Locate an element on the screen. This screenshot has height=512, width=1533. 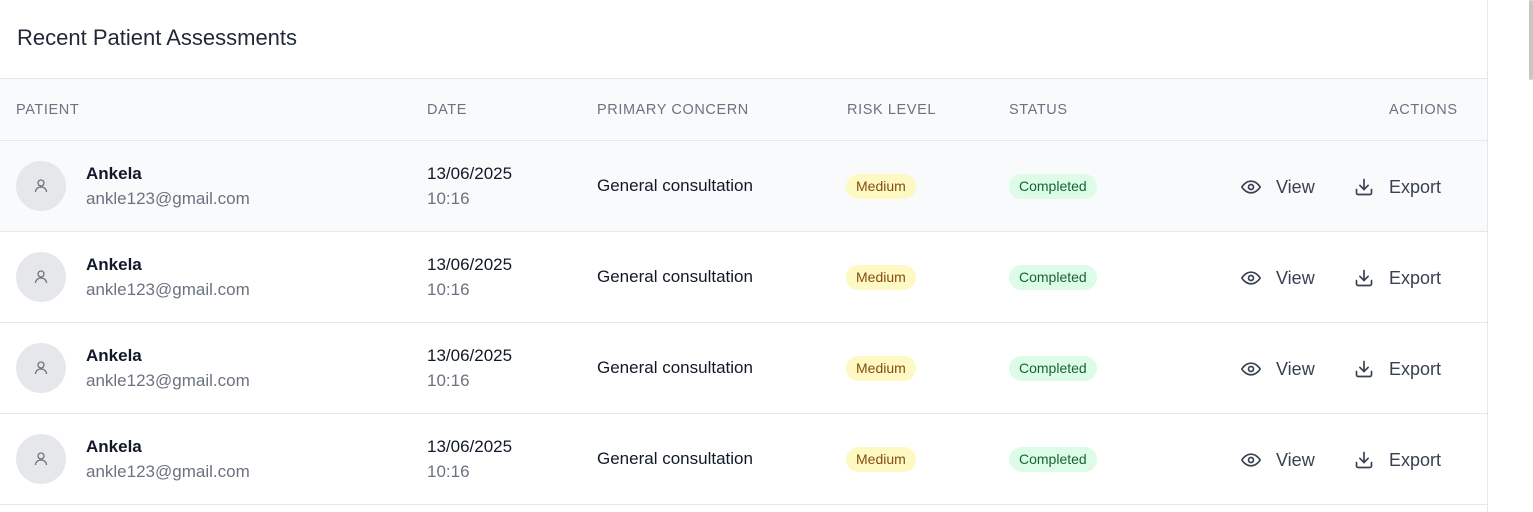
header-actions: Actions is located at coordinates (1423, 110).